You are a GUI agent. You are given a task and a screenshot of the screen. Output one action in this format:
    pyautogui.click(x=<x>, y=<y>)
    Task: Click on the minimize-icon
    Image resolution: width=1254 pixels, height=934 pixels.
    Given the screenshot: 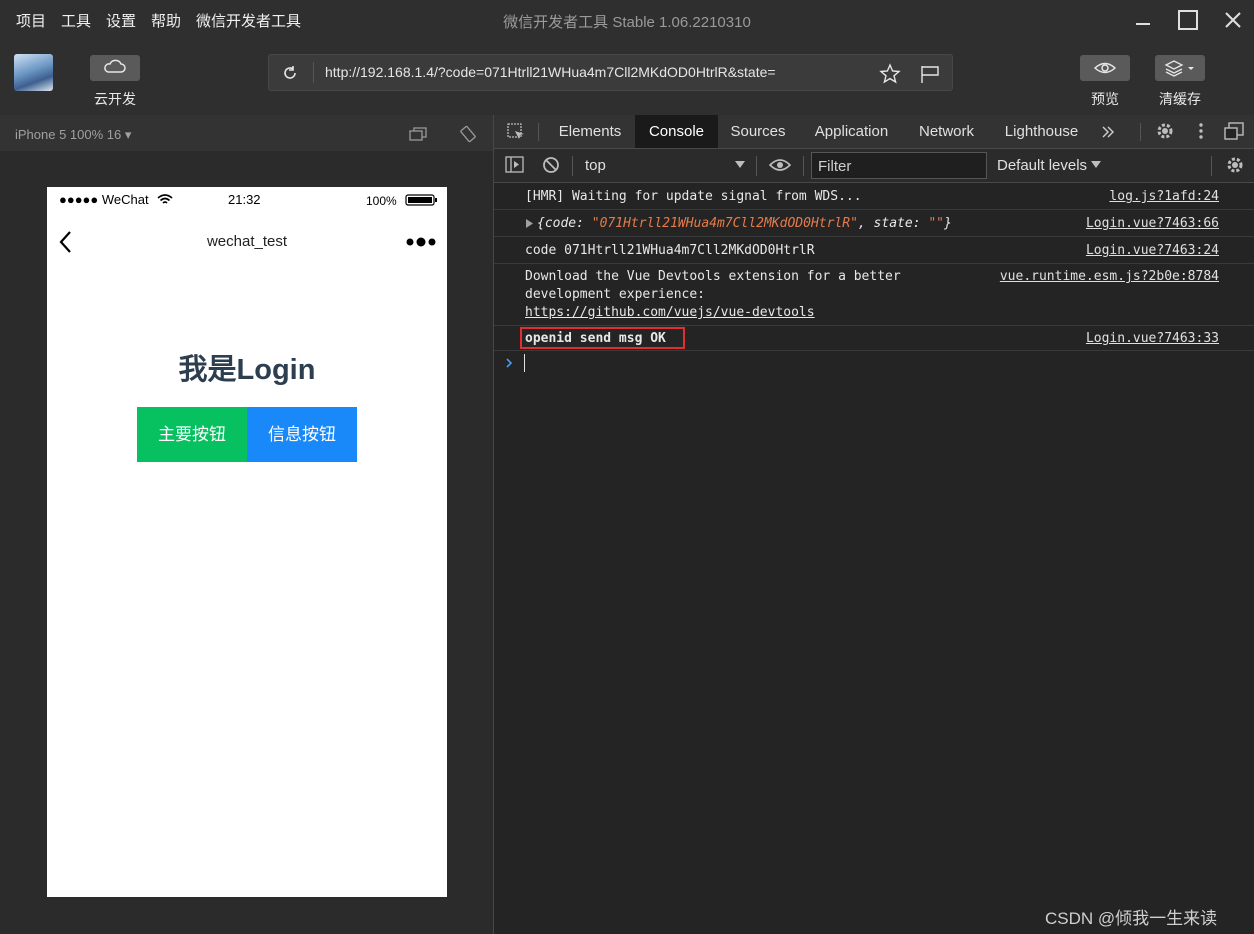 What is the action you would take?
    pyautogui.click(x=1143, y=20)
    